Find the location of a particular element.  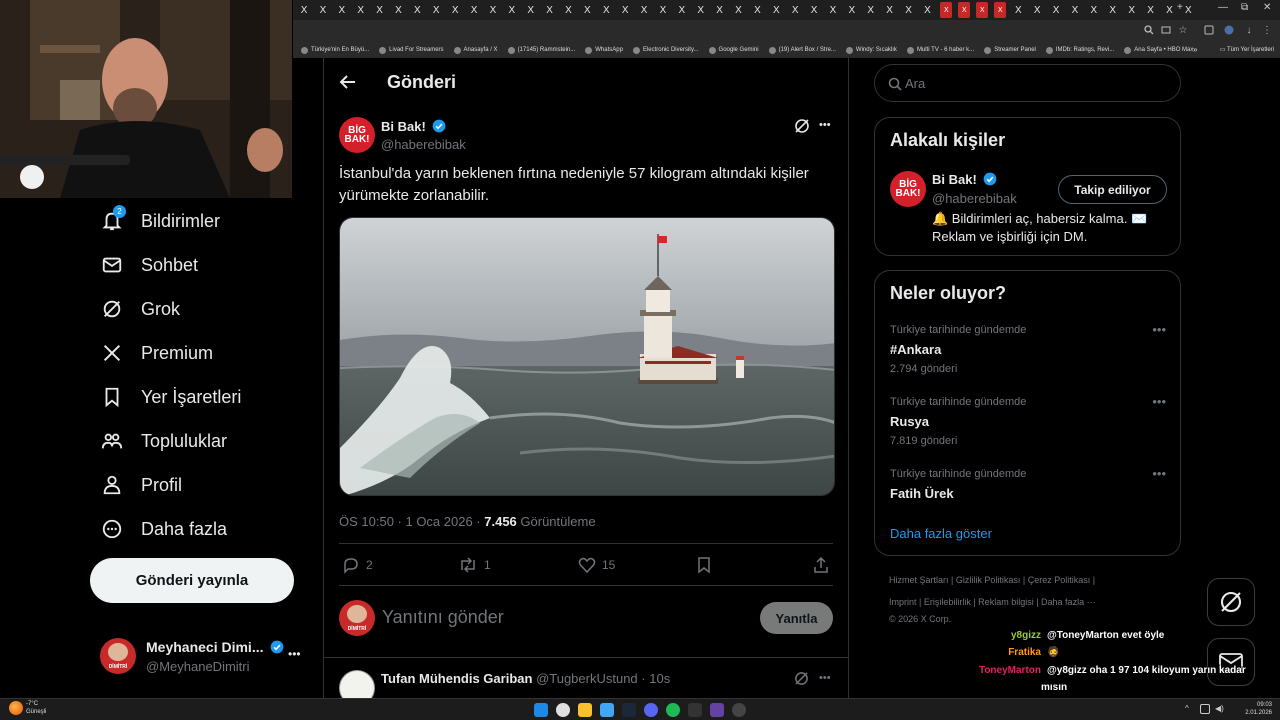

nav-item-more-circle: Daha fazla is located at coordinates (163, 529).